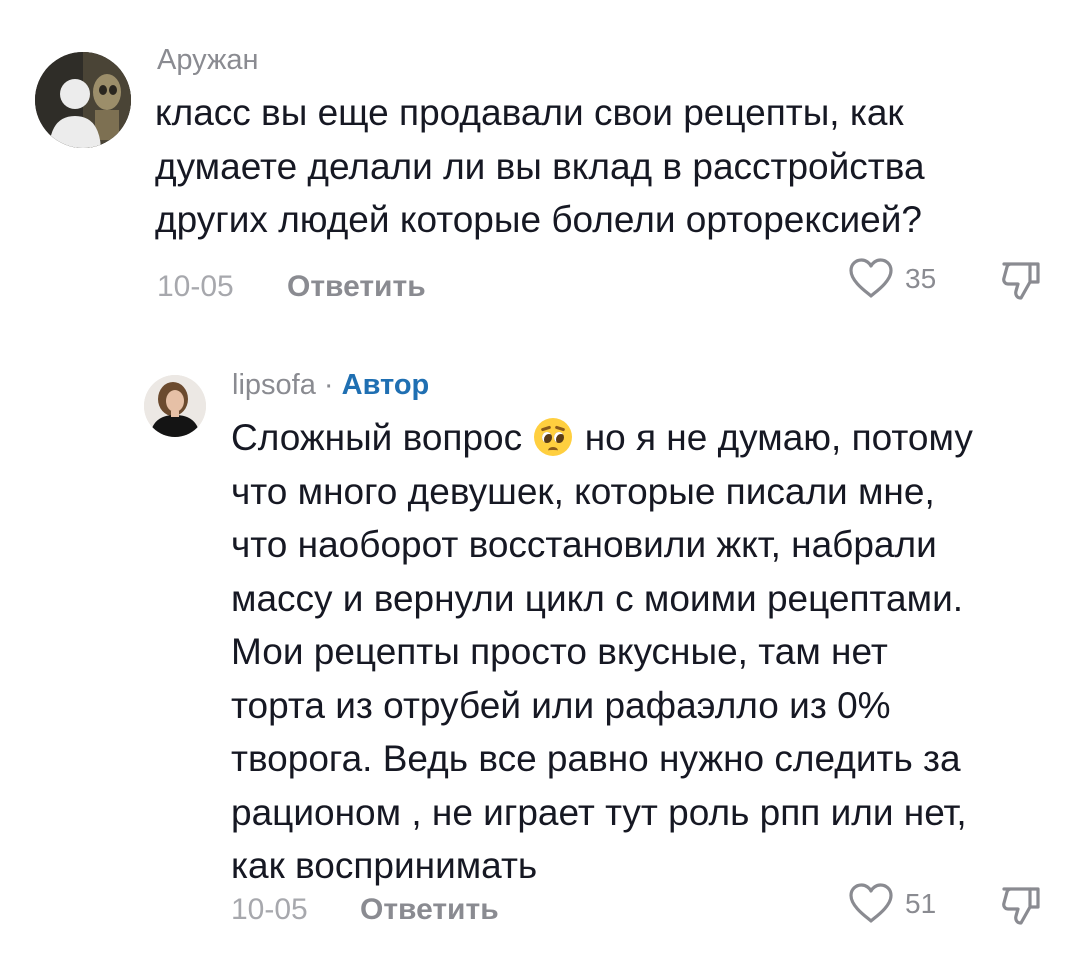  What do you see at coordinates (529, 112) in the screenshot?
I see `comment-text-line: класс вы еще продавали свои рецепты, как` at bounding box center [529, 112].